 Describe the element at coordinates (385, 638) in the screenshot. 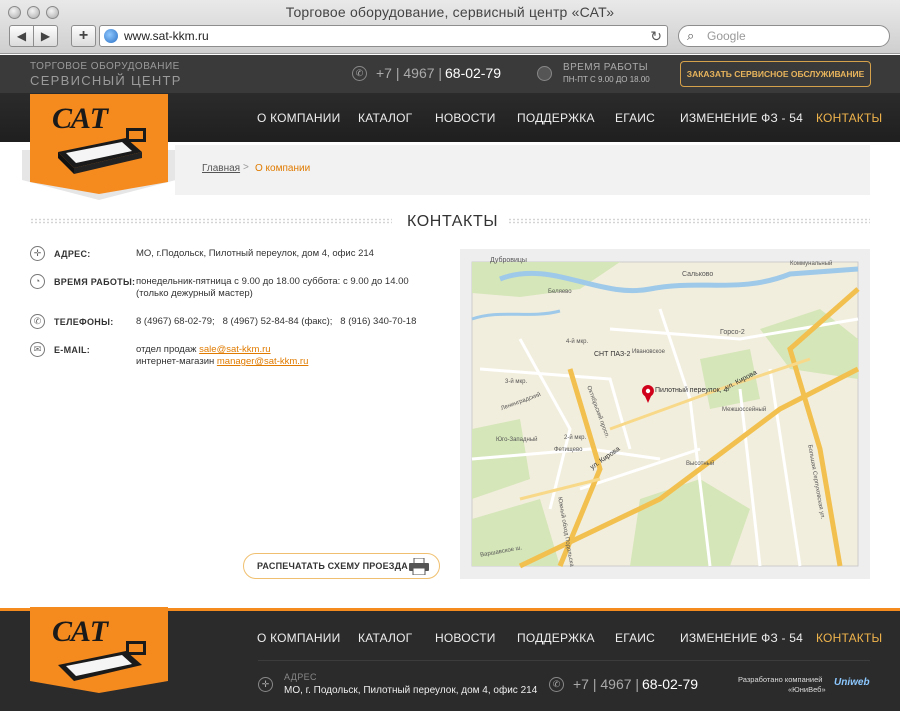

I see `footer-nav-catalog: КАТАЛОГ` at that location.